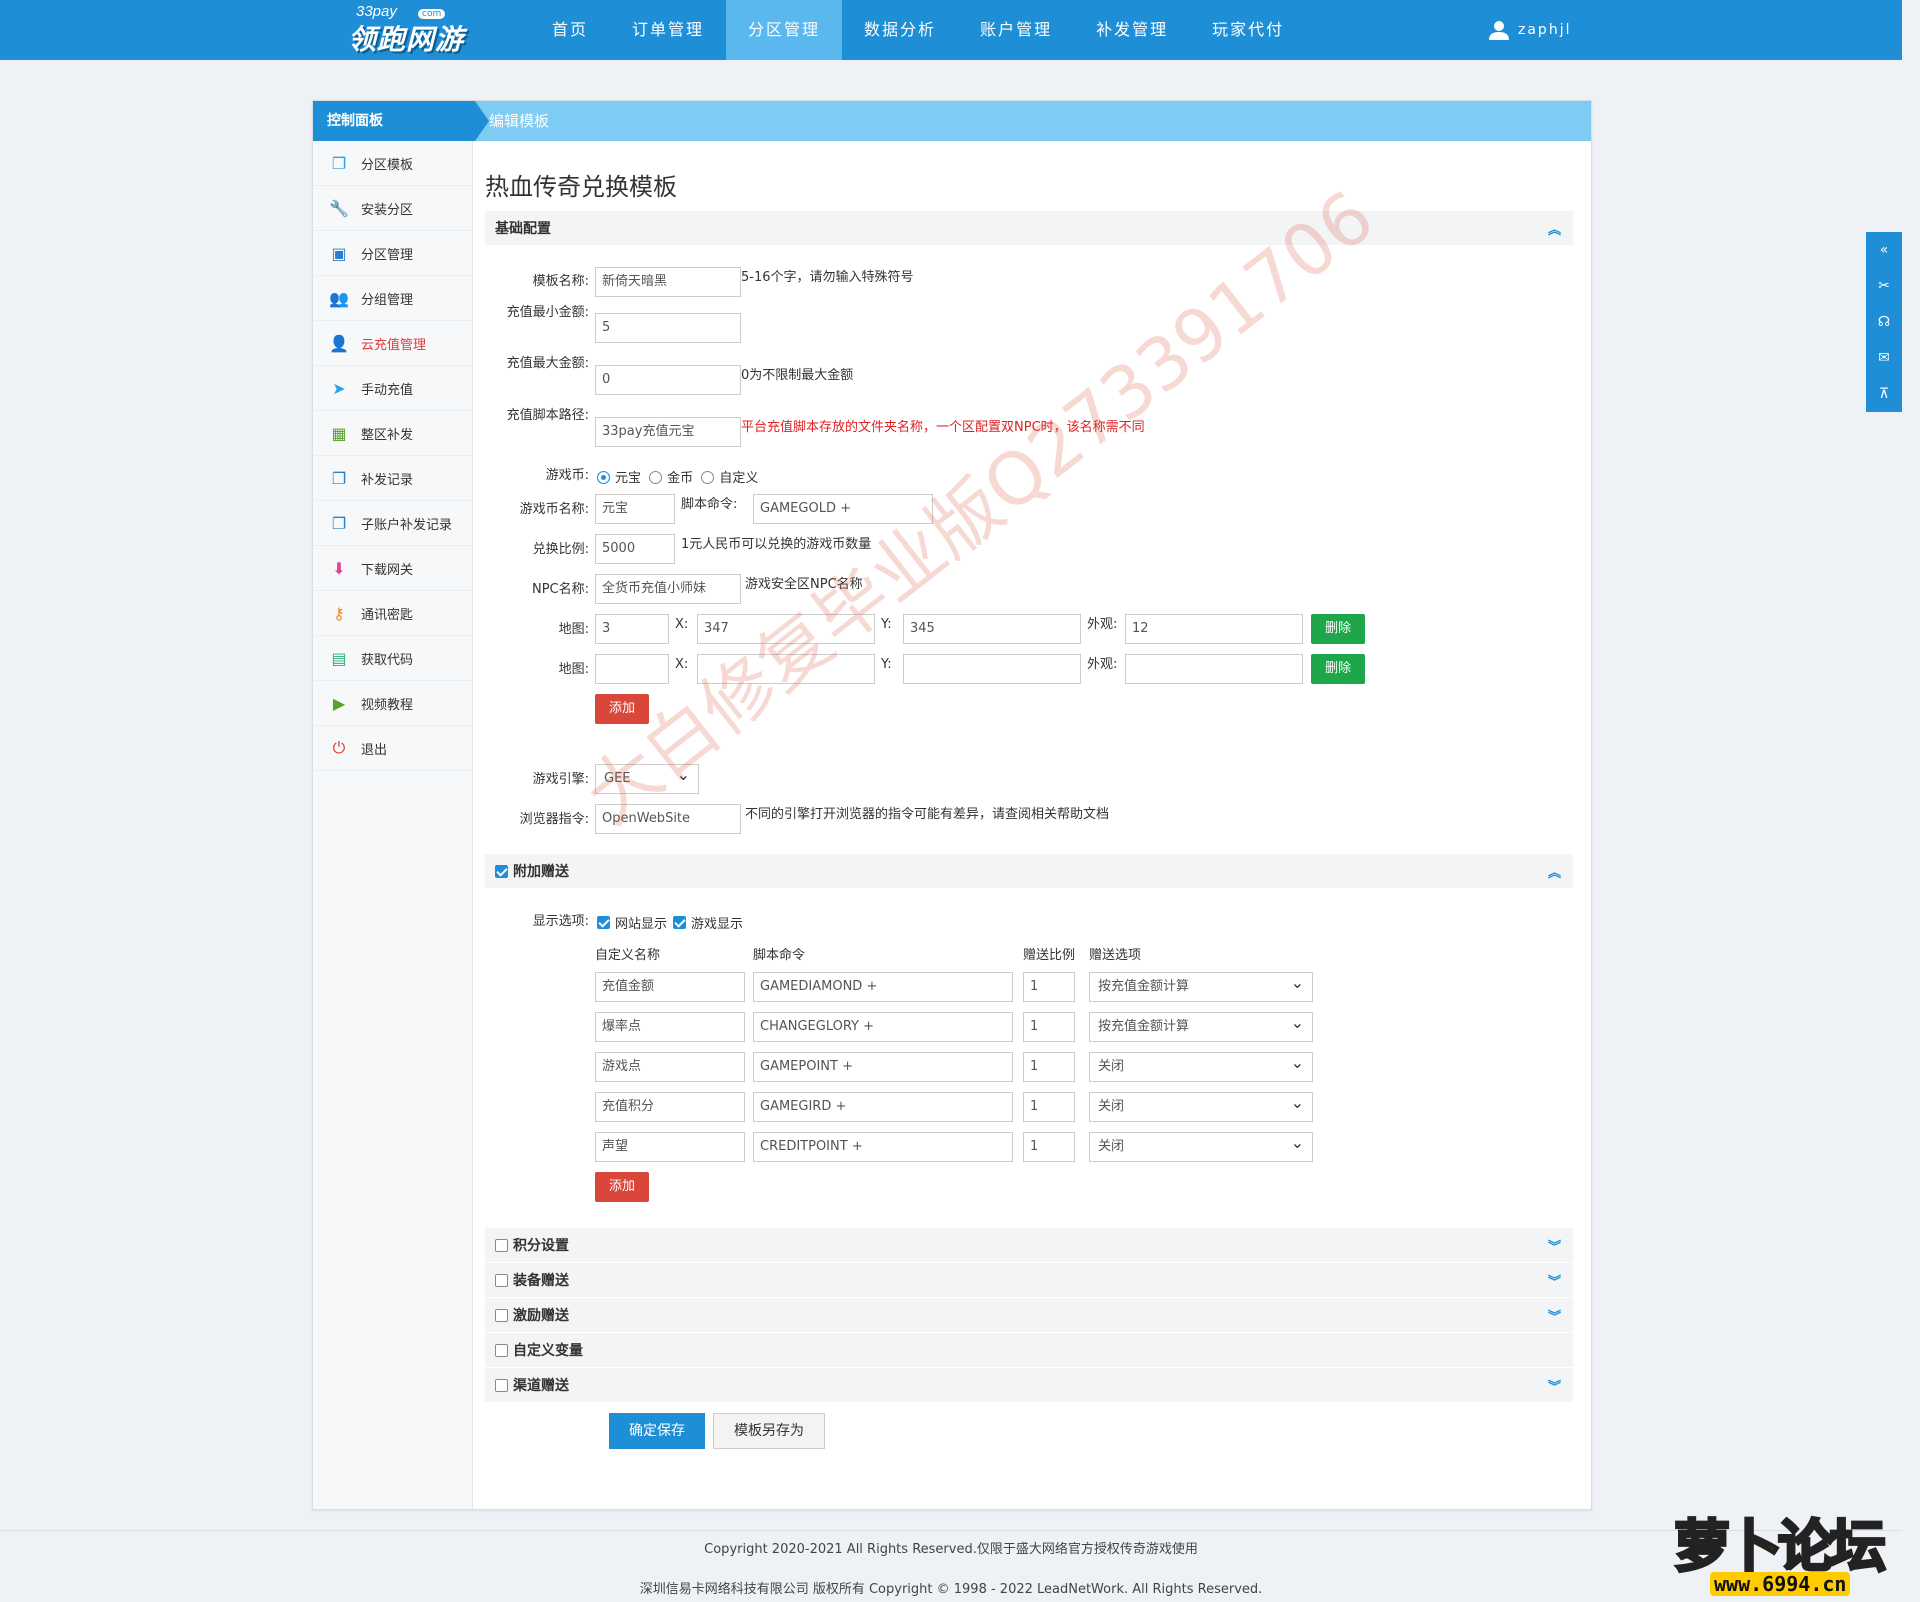 The image size is (1920, 1602). I want to click on sidebar-item-reissue-log: ❐ 补发记录, so click(392, 478).